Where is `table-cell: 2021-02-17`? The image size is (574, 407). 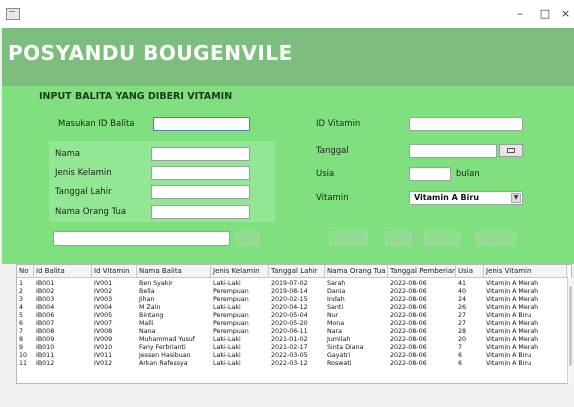
table-cell: 2021-02-17 is located at coordinates (289, 347).